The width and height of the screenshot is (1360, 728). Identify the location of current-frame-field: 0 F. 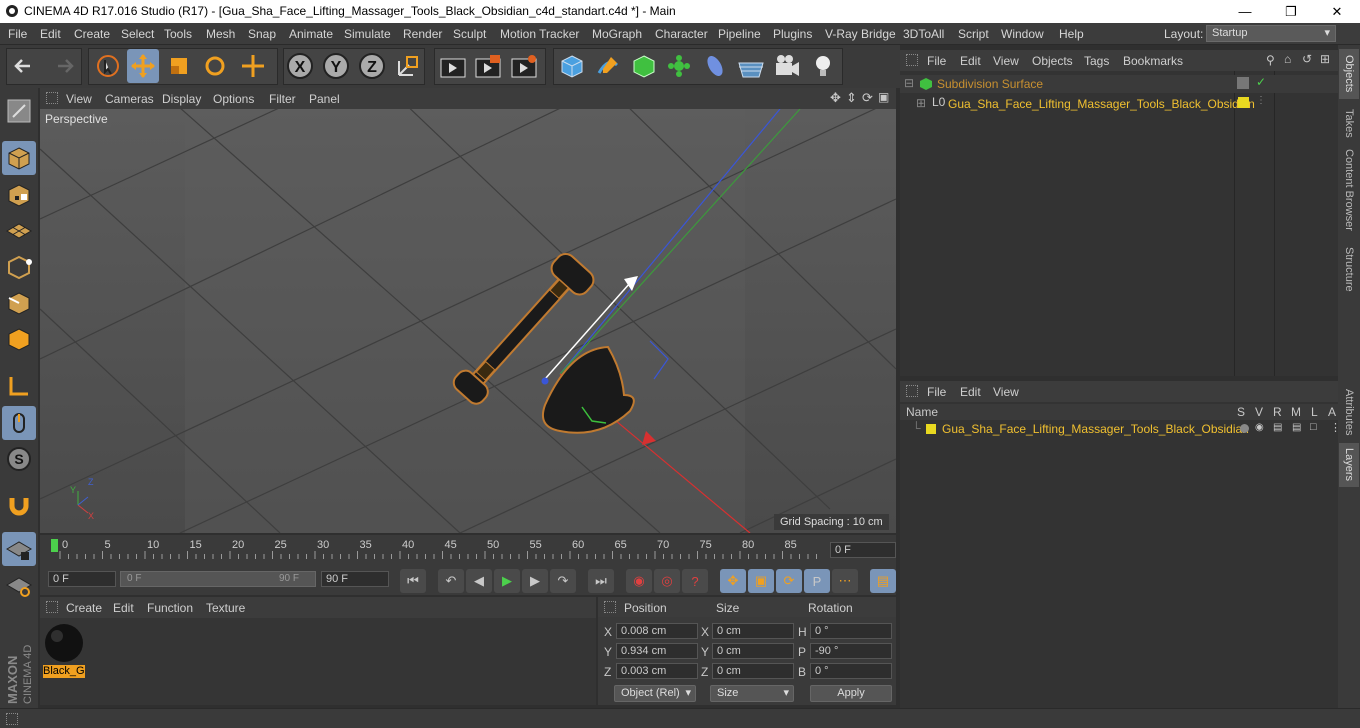
(863, 550).